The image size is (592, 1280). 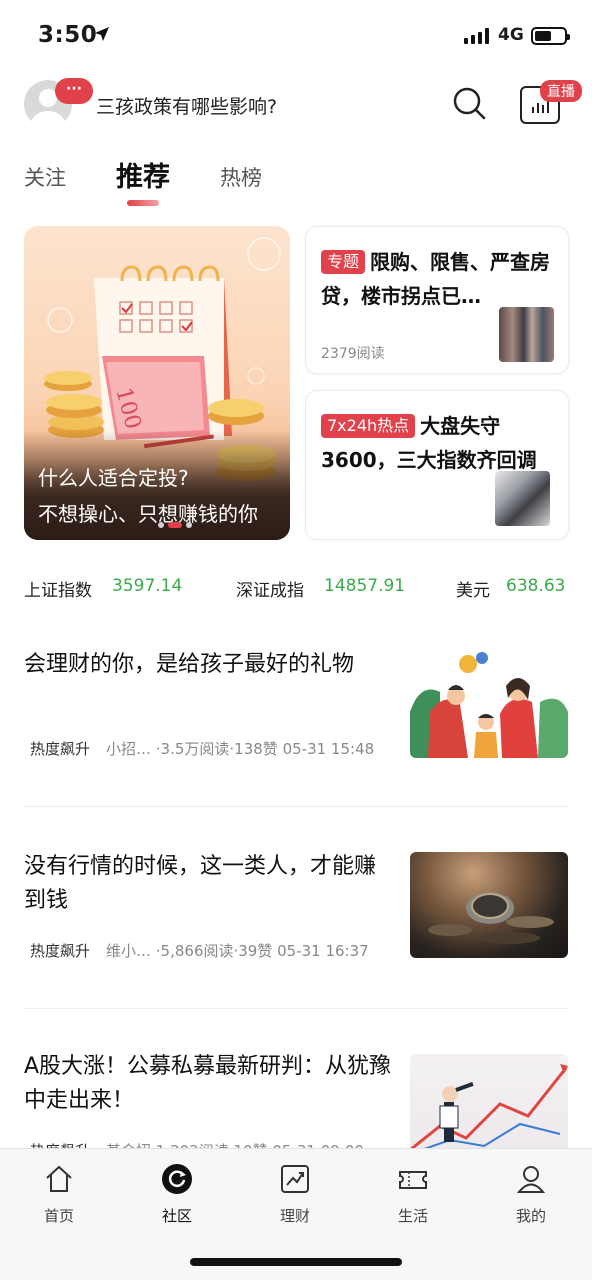 I want to click on search-icon, so click(x=469, y=103).